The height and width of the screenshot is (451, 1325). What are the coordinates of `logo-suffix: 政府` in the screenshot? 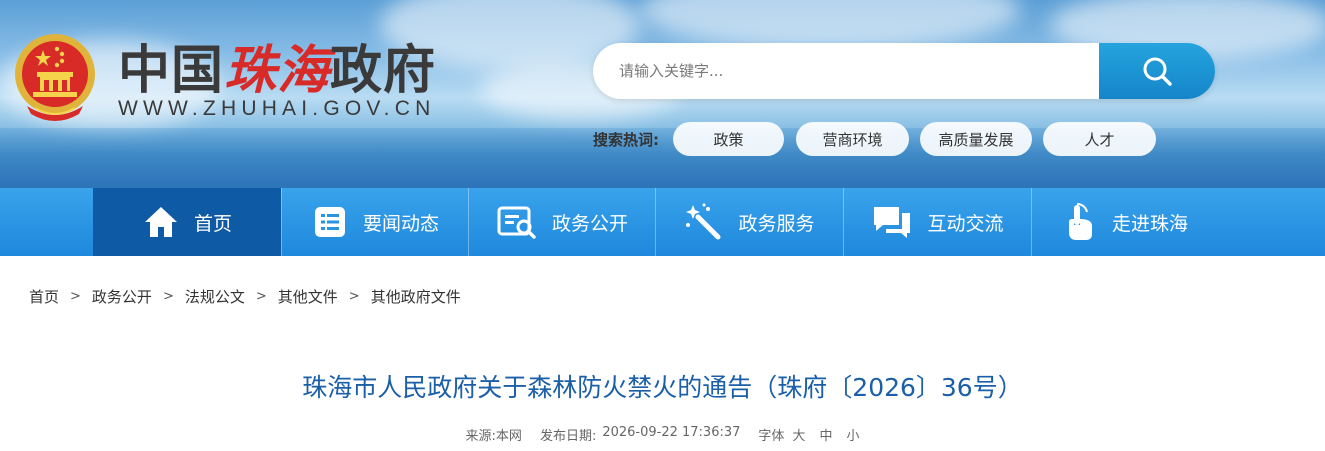 It's located at (383, 70).